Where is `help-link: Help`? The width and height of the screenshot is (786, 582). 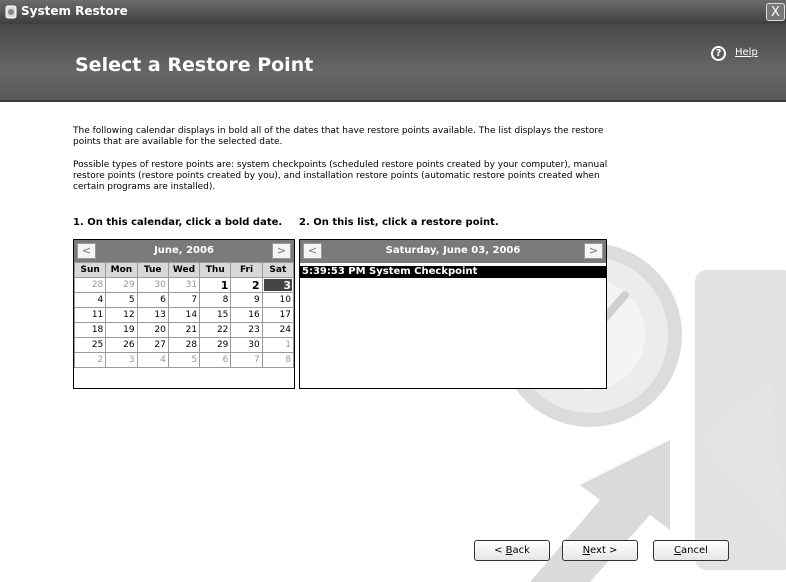 help-link: Help is located at coordinates (746, 52).